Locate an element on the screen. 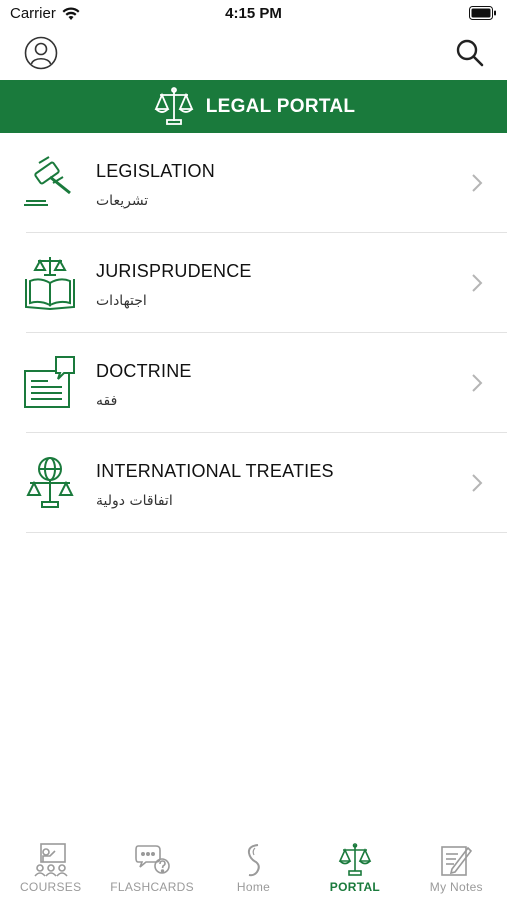 This screenshot has width=507, height=900. globe-scales-icon is located at coordinates (50, 482).